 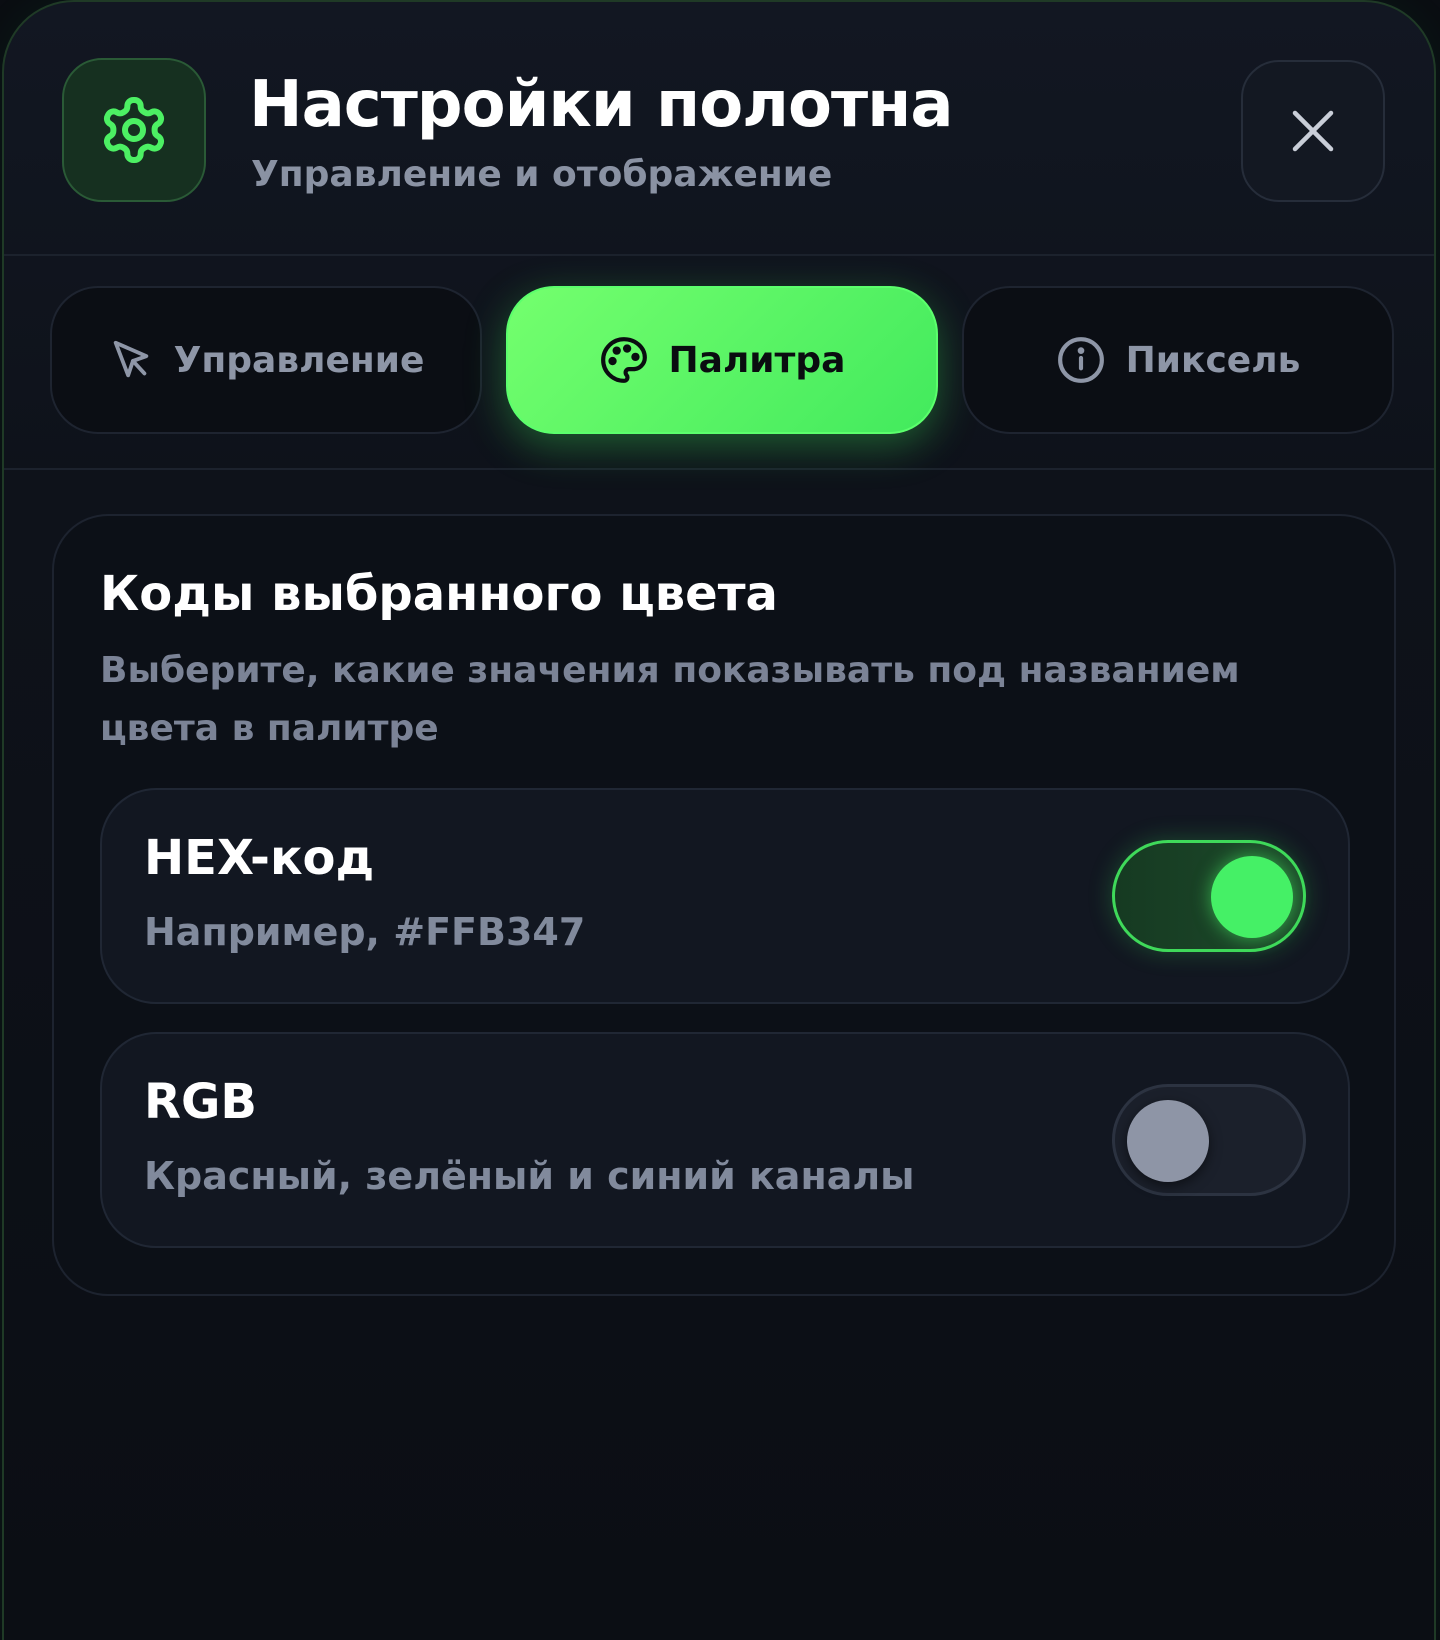 I want to click on rgb-toggle, so click(x=1209, y=1140).